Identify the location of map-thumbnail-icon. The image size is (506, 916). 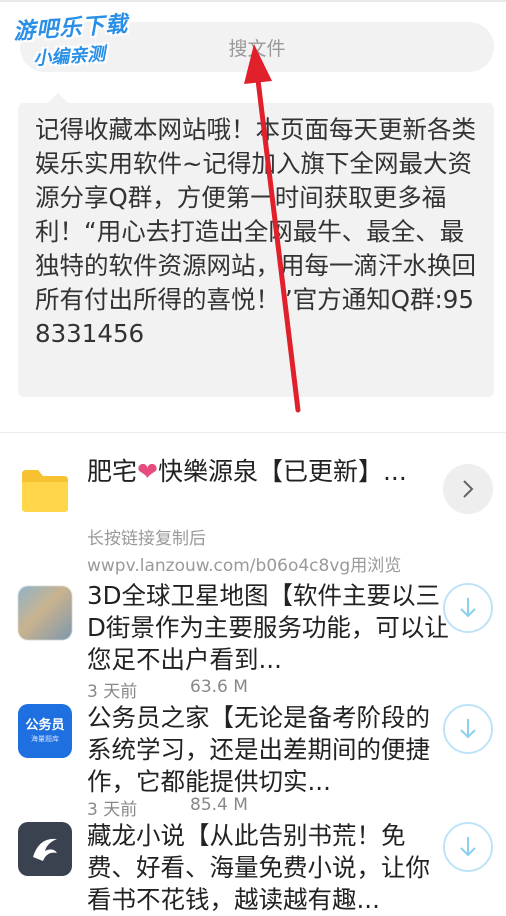
(45, 613).